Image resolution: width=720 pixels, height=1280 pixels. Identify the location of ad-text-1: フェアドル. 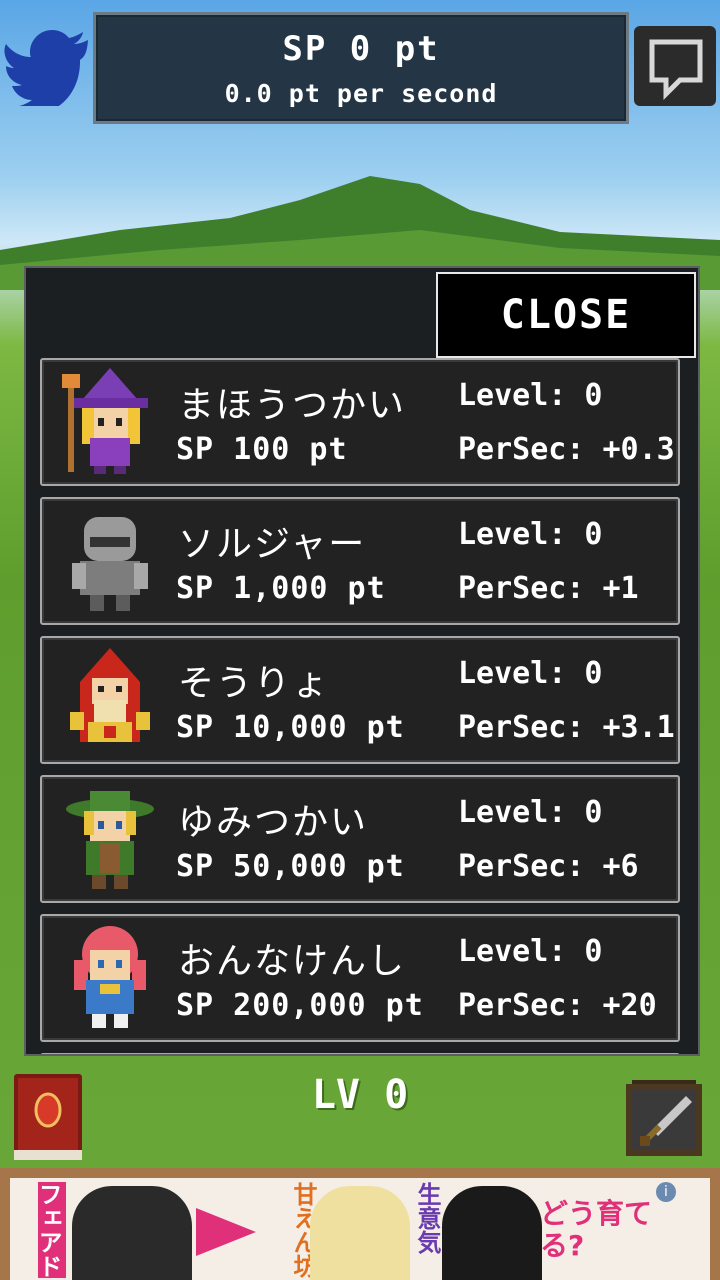
(52, 1230).